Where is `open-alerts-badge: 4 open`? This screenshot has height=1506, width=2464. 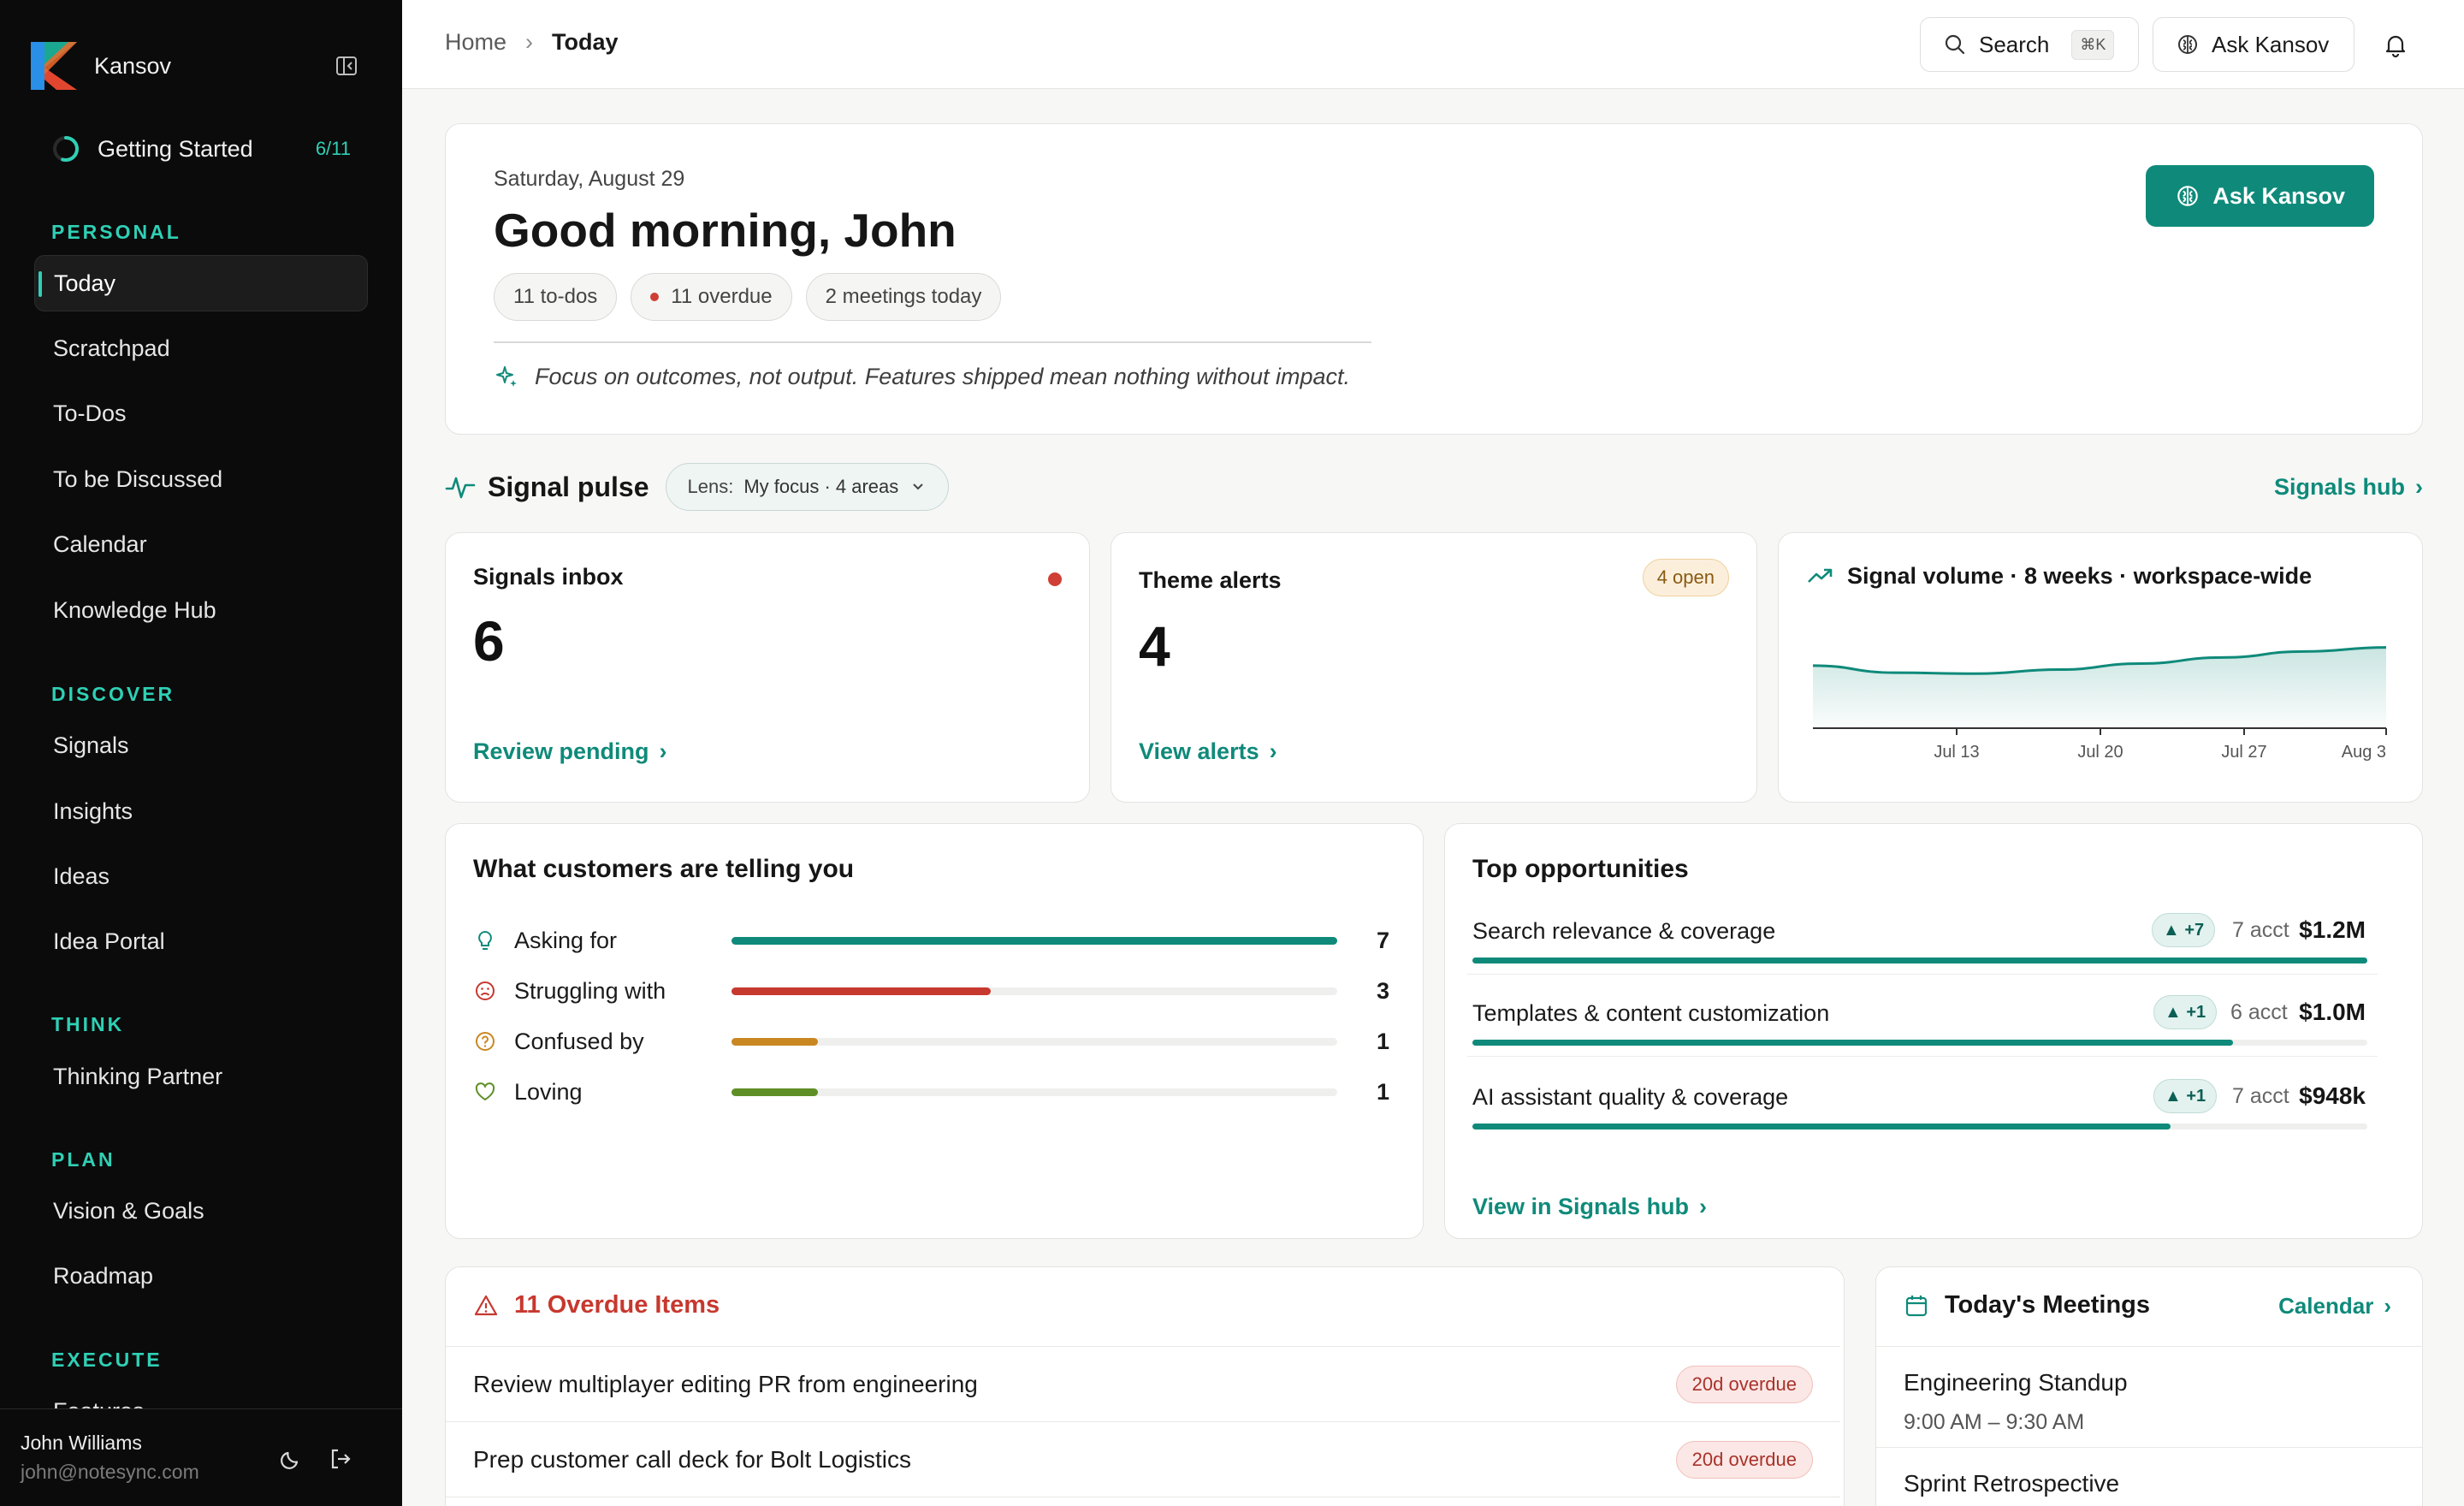 open-alerts-badge: 4 open is located at coordinates (1685, 577).